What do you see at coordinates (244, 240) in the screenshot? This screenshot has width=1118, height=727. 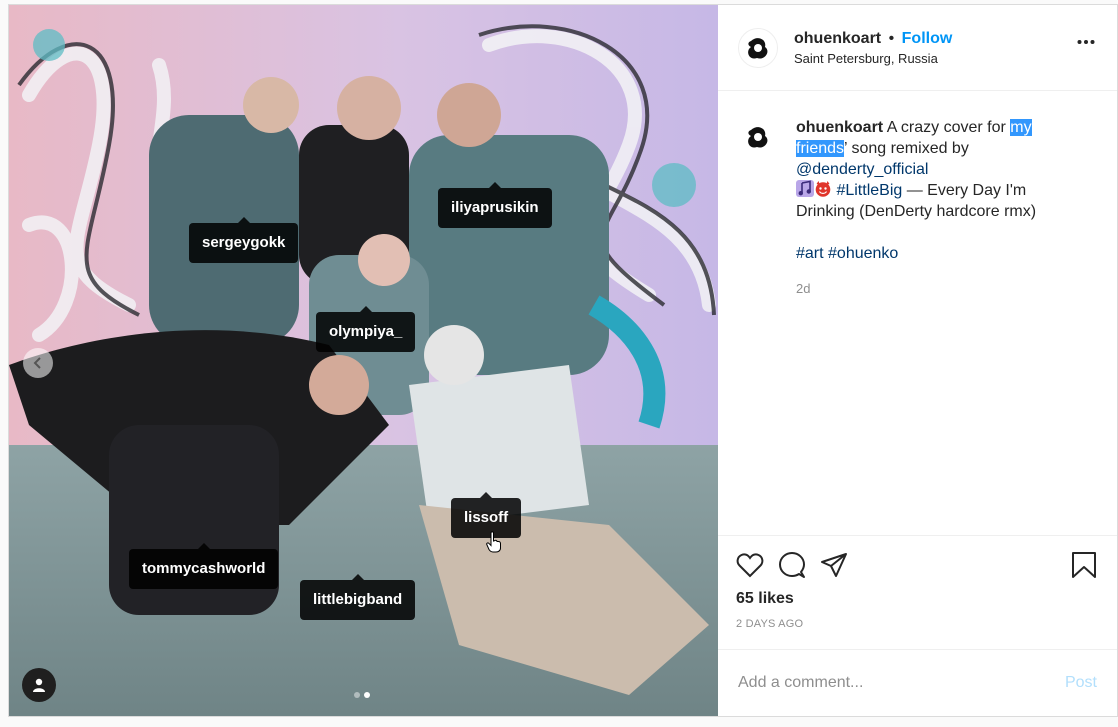 I see `user-tag-sergeygokk: sergeygokk` at bounding box center [244, 240].